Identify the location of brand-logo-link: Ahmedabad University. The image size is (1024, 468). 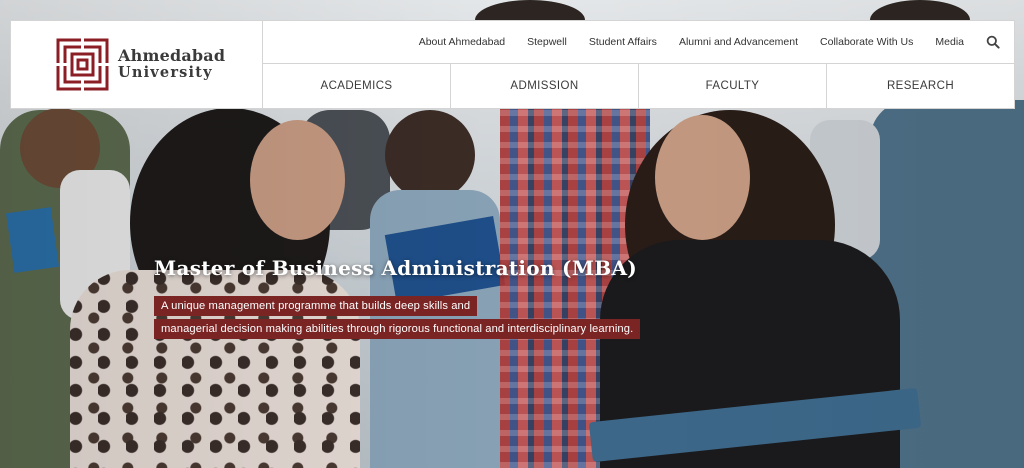
(137, 64).